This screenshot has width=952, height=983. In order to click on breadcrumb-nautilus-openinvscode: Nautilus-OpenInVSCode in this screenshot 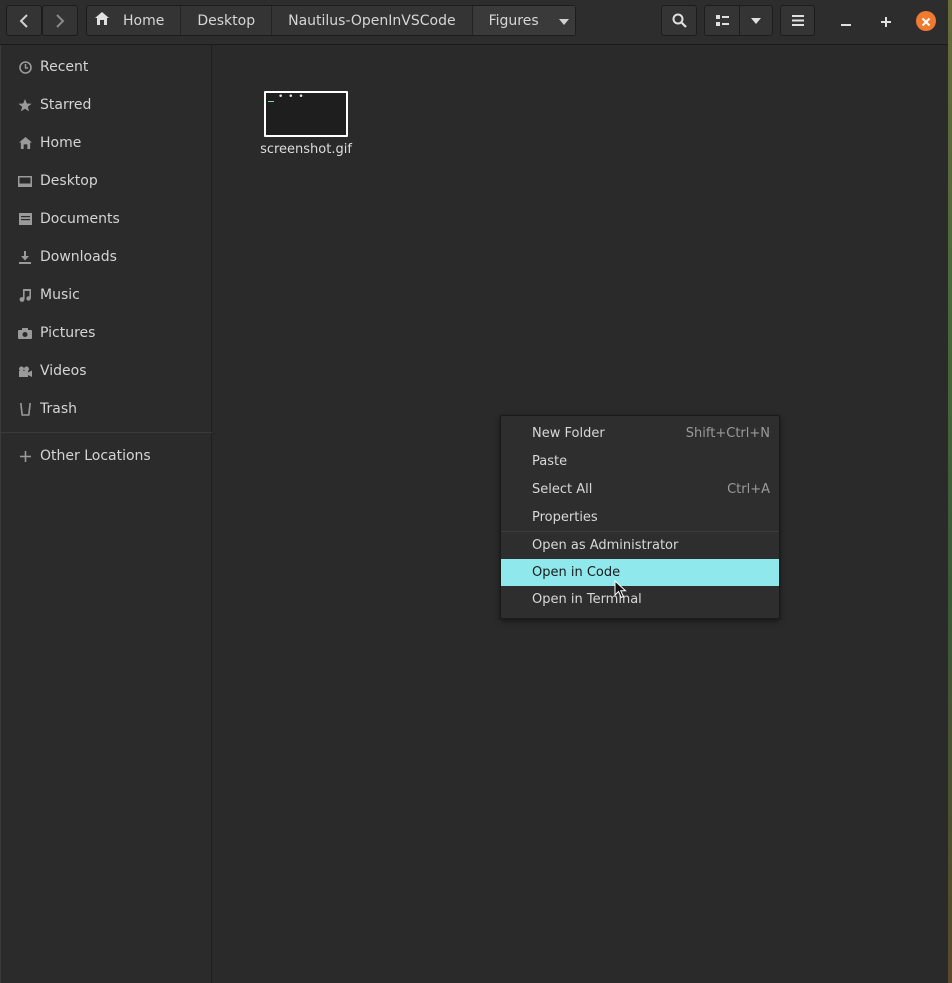, I will do `click(372, 20)`.